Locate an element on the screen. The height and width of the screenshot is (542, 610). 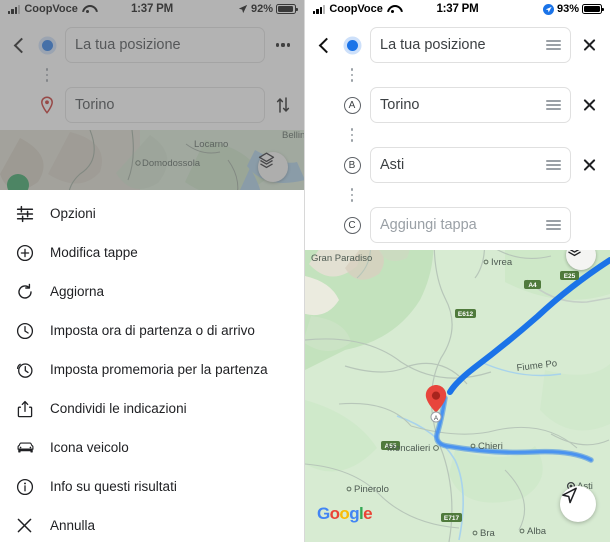
road-shield-e25: E25 is located at coordinates (569, 275).